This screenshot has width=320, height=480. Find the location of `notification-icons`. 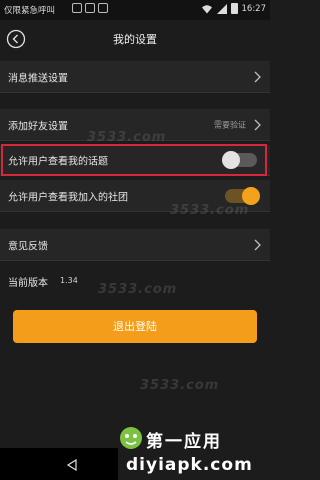

notification-icons is located at coordinates (90, 8).